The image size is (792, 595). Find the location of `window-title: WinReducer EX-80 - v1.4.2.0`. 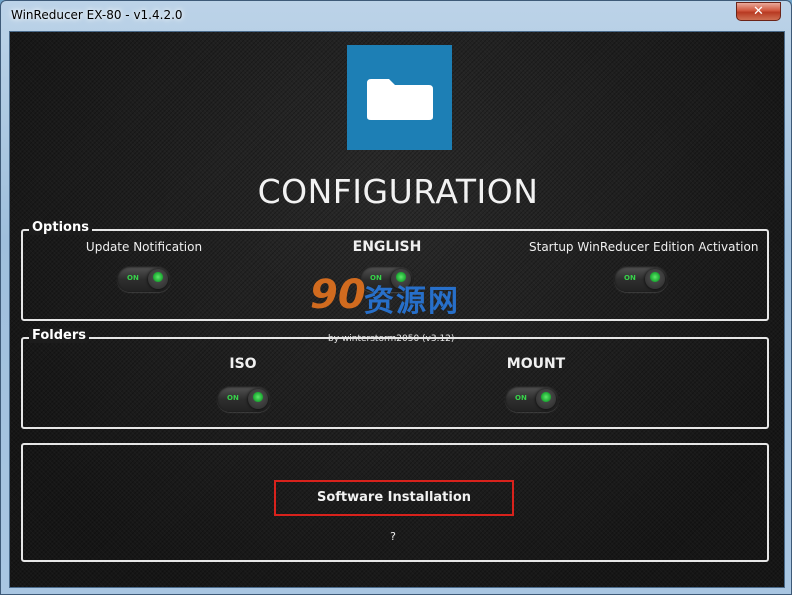

window-title: WinReducer EX-80 - v1.4.2.0 is located at coordinates (97, 15).